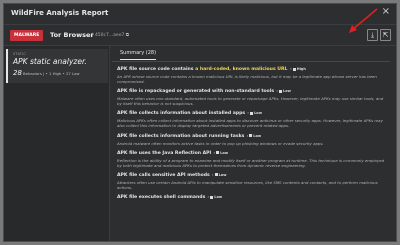 The width and height of the screenshot is (400, 245). I want to click on close-icon: ×, so click(386, 12).